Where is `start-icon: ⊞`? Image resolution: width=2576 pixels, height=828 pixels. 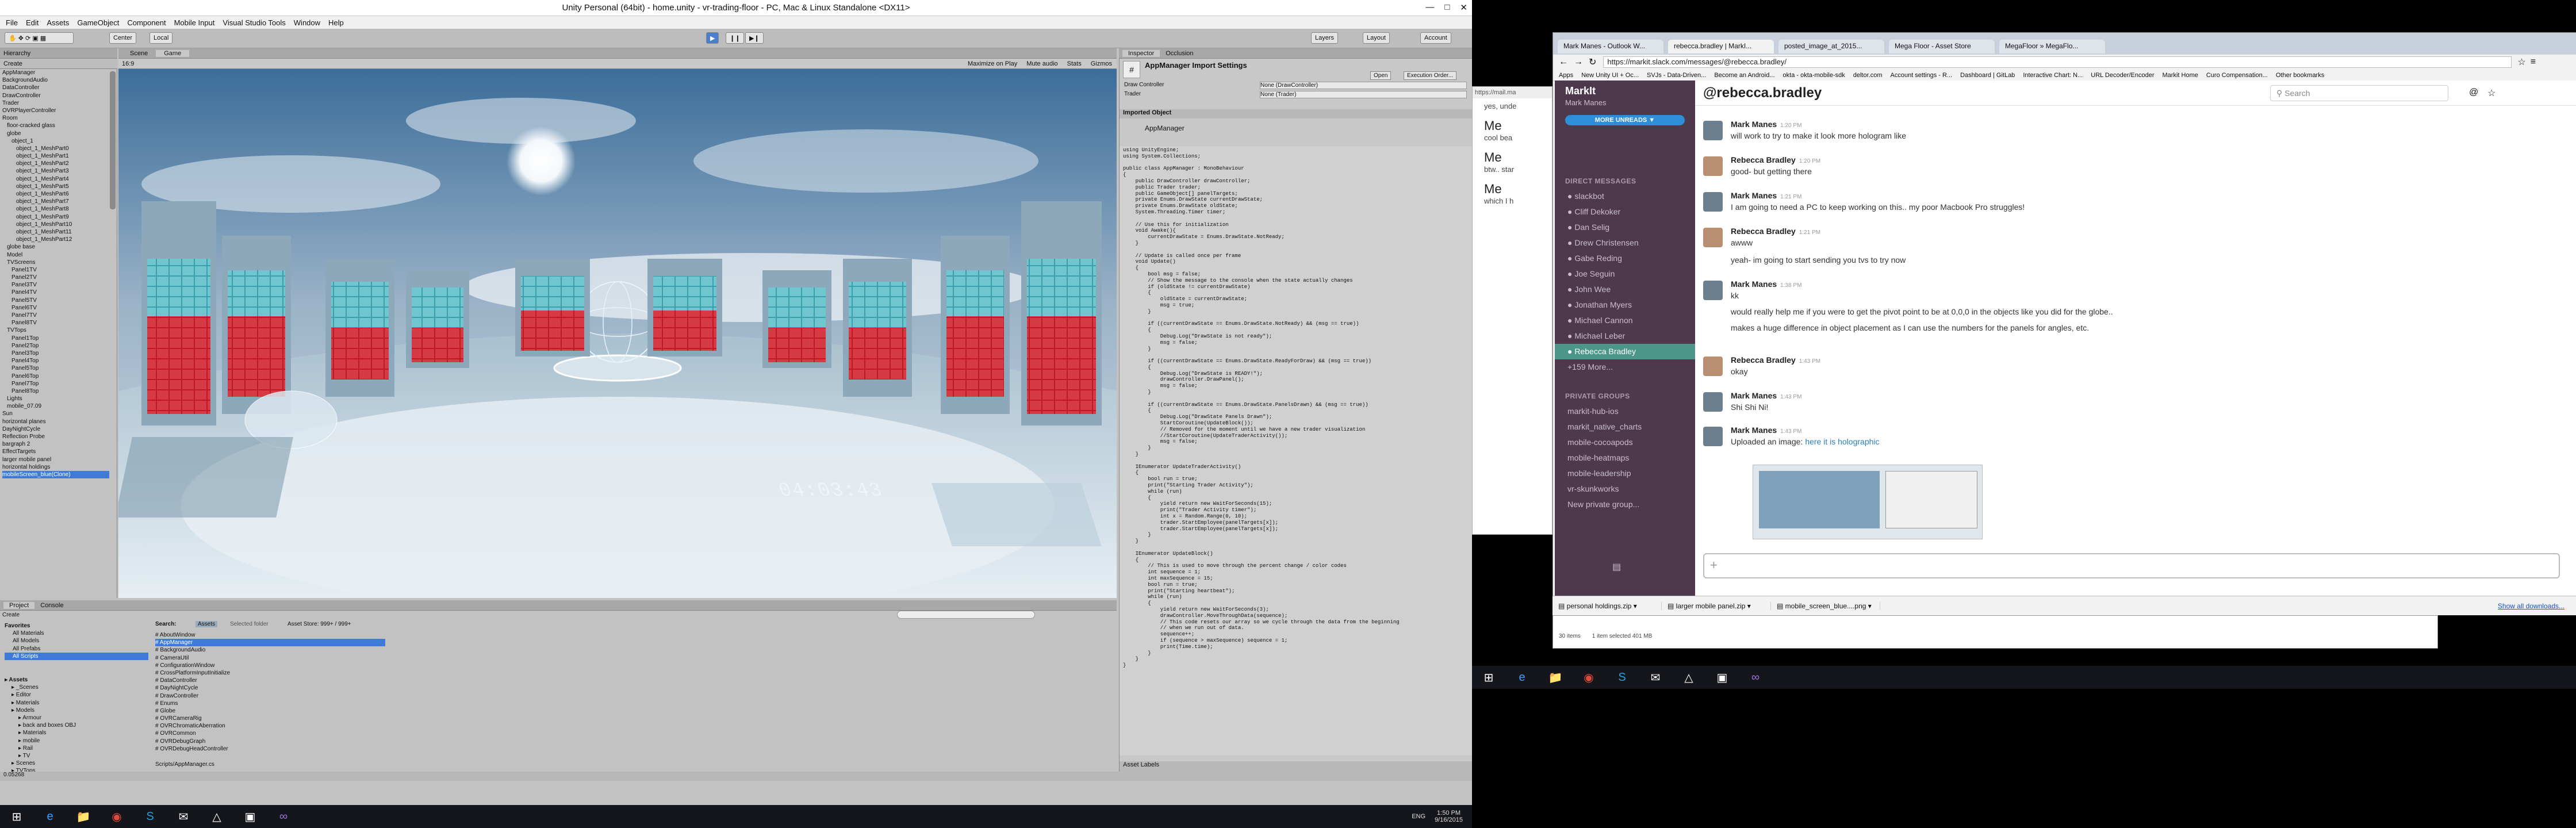 start-icon: ⊞ is located at coordinates (16, 816).